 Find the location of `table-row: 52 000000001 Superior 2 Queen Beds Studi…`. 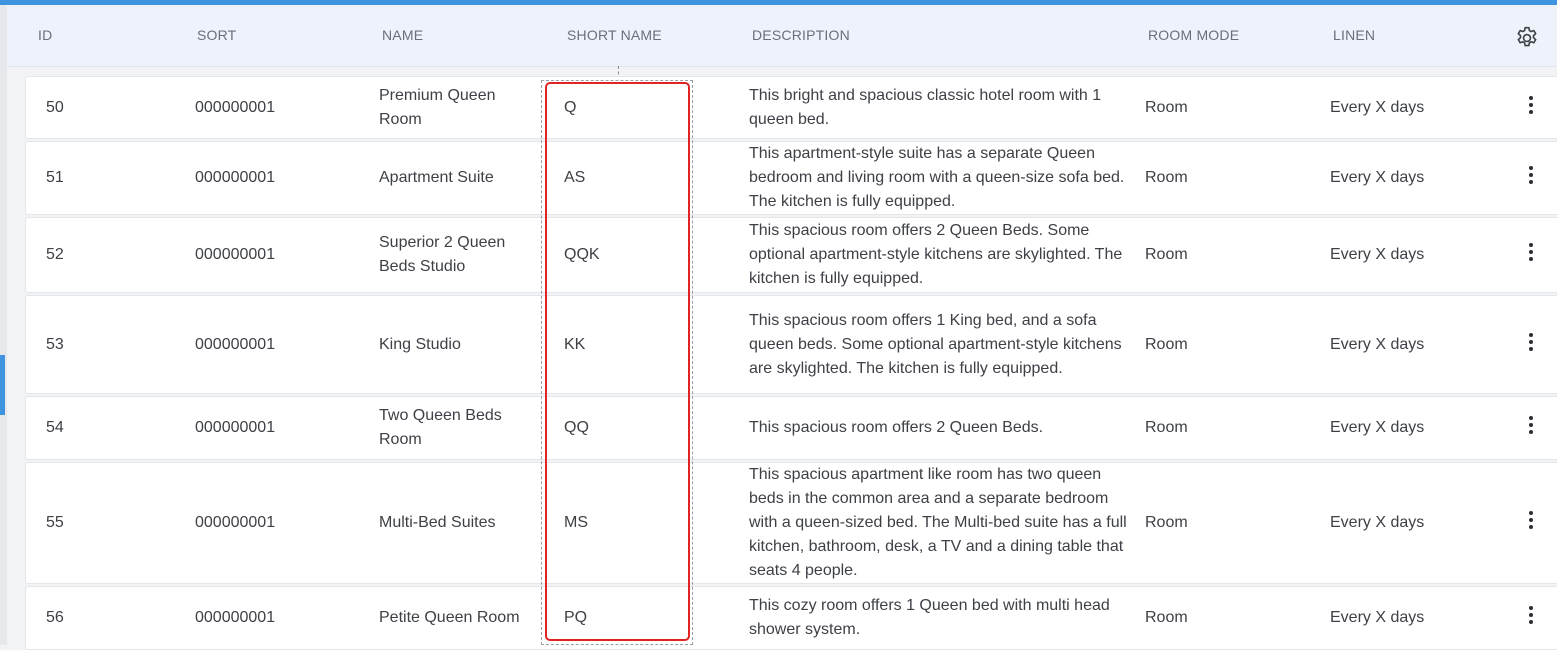

table-row: 52 000000001 Superior 2 Queen Beds Studi… is located at coordinates (791, 255).